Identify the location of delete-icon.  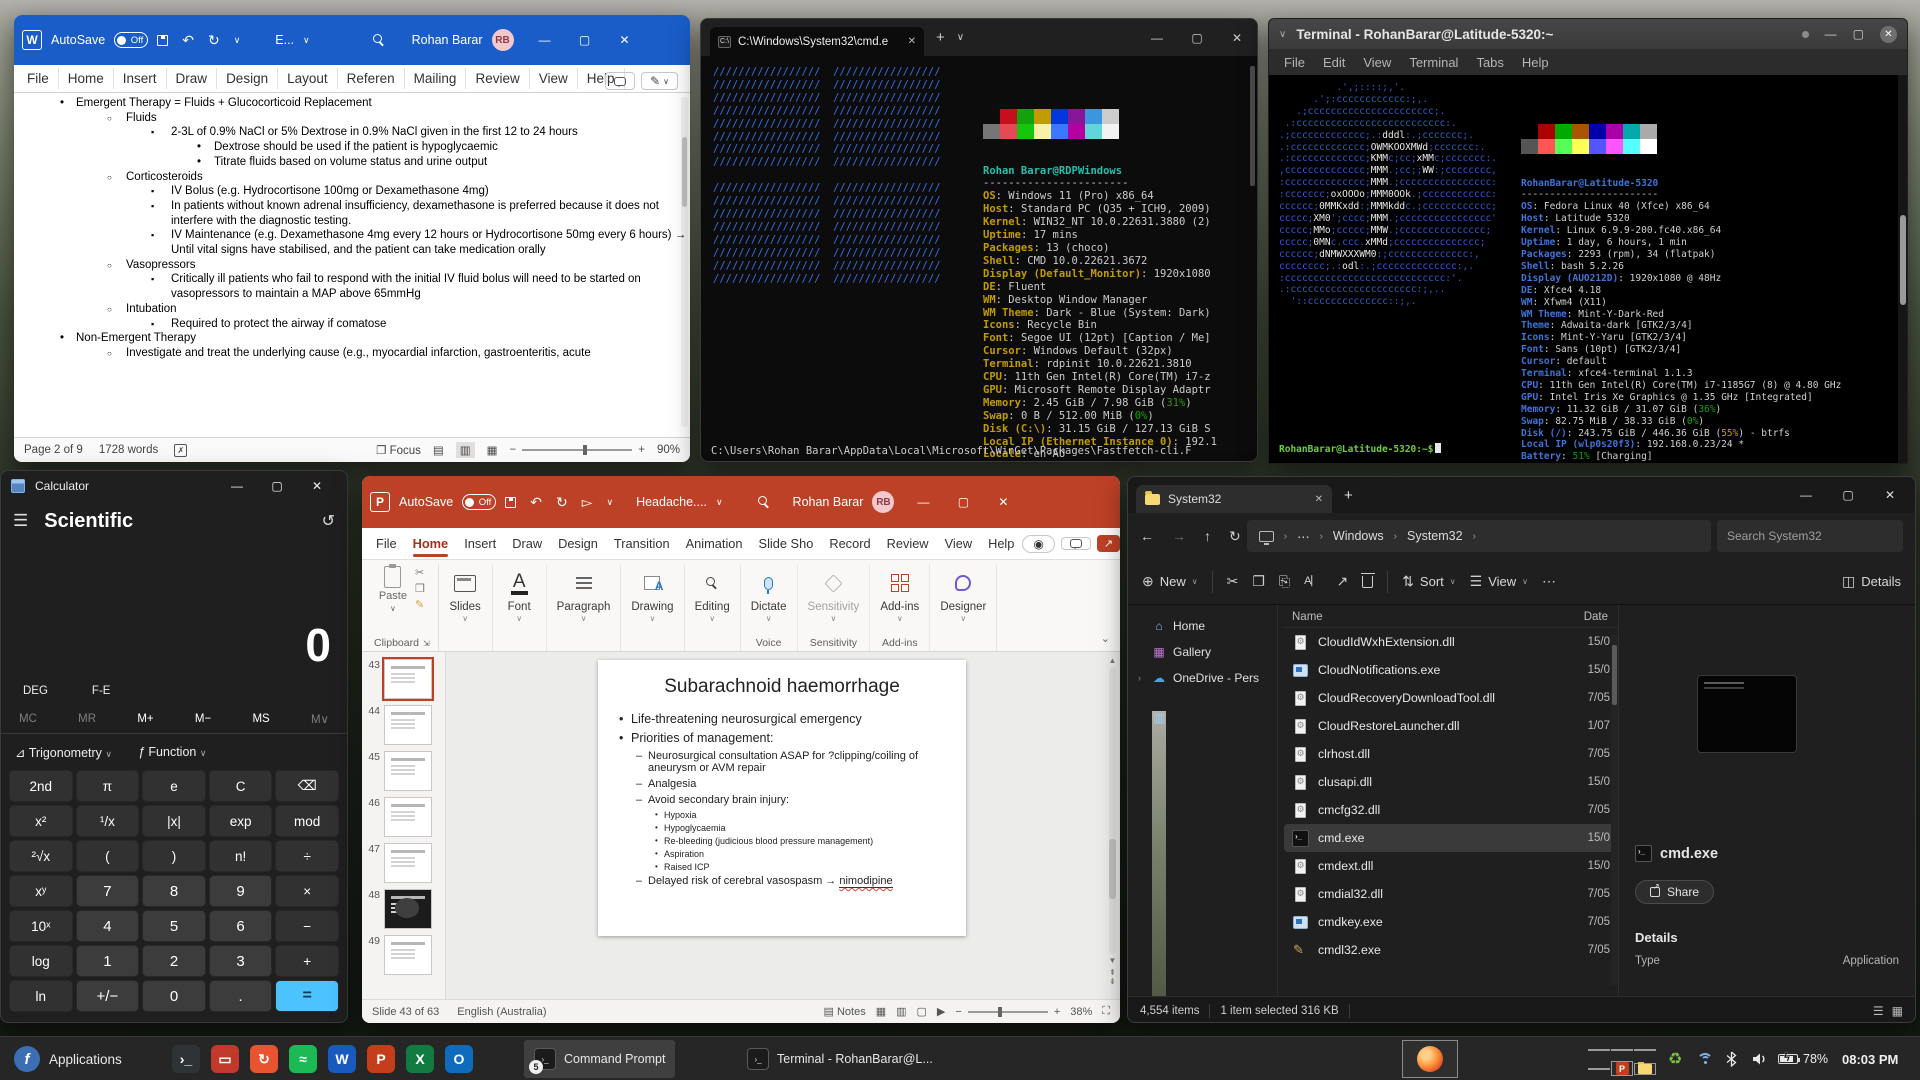
(1367, 580).